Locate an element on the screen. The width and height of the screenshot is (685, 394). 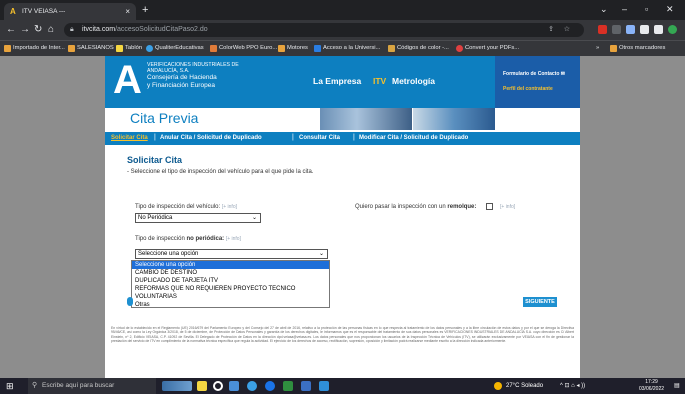
section-heading: Solicitar Cita is located at coordinates (155, 160).